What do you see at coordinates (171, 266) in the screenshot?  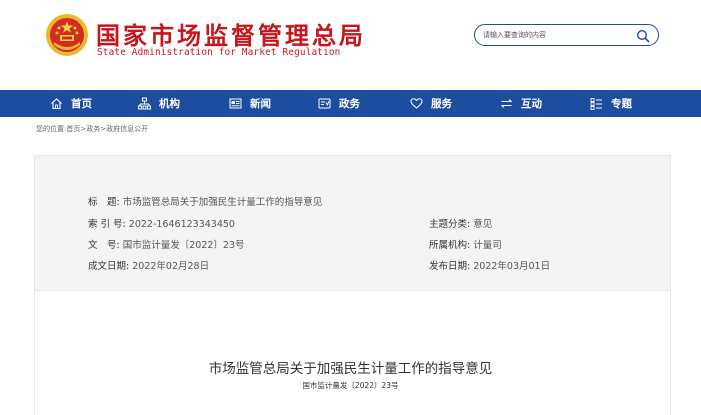 I see `meta-created-date-value: 2022年02月28日` at bounding box center [171, 266].